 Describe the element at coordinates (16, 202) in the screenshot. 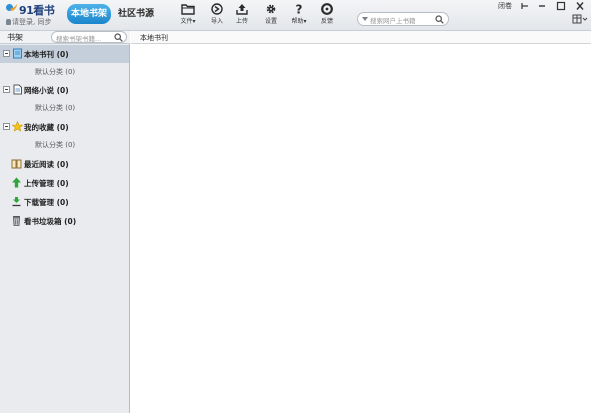

I see `download-arrow-icon` at that location.